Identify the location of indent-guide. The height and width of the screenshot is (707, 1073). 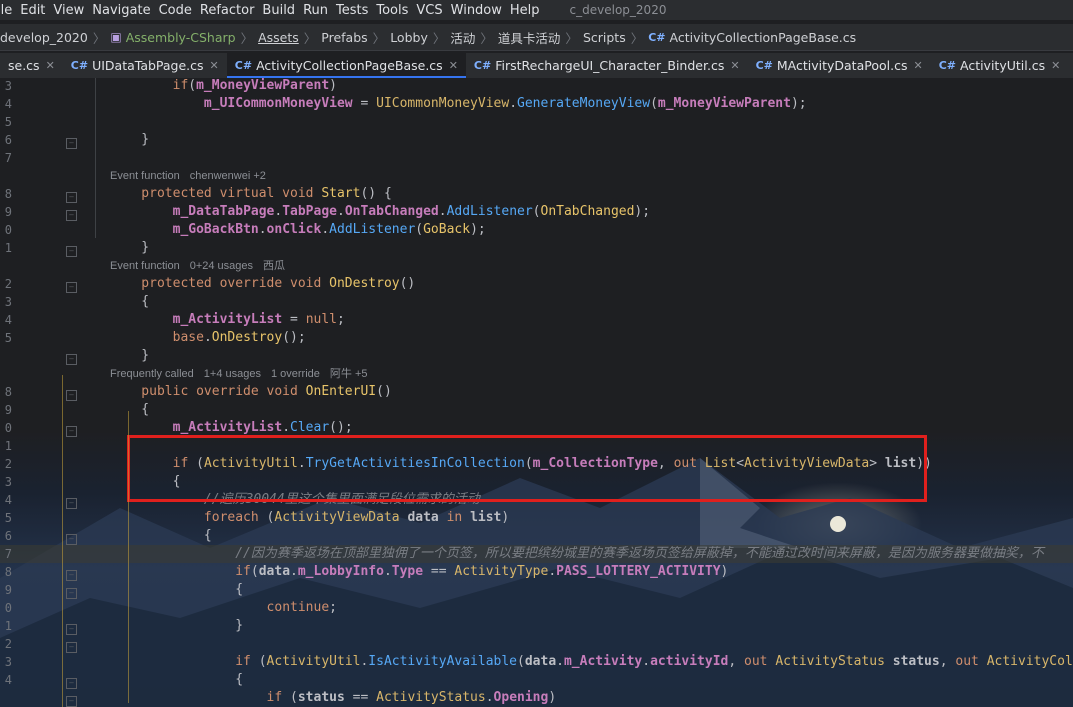
(128, 557).